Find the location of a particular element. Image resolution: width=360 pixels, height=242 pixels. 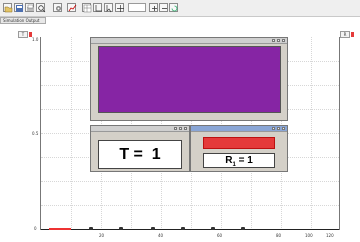

x-tick-label: 100 is located at coordinates (309, 235).